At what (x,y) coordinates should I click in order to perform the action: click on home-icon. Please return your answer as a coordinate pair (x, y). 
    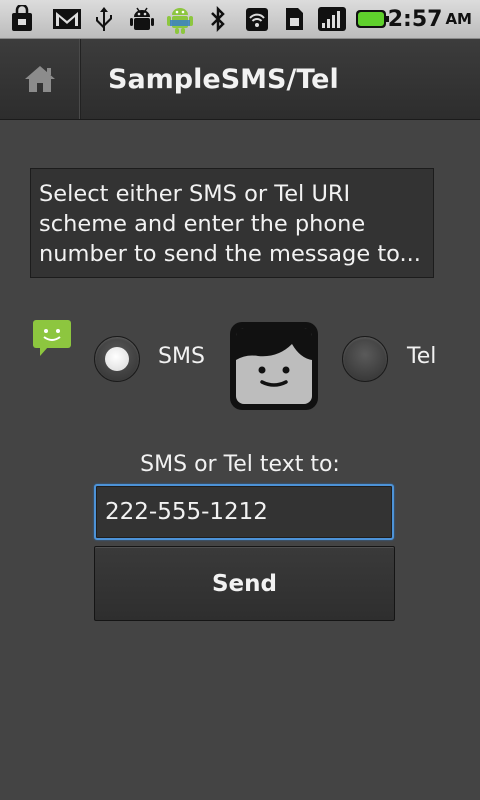
    Looking at the image, I should click on (40, 79).